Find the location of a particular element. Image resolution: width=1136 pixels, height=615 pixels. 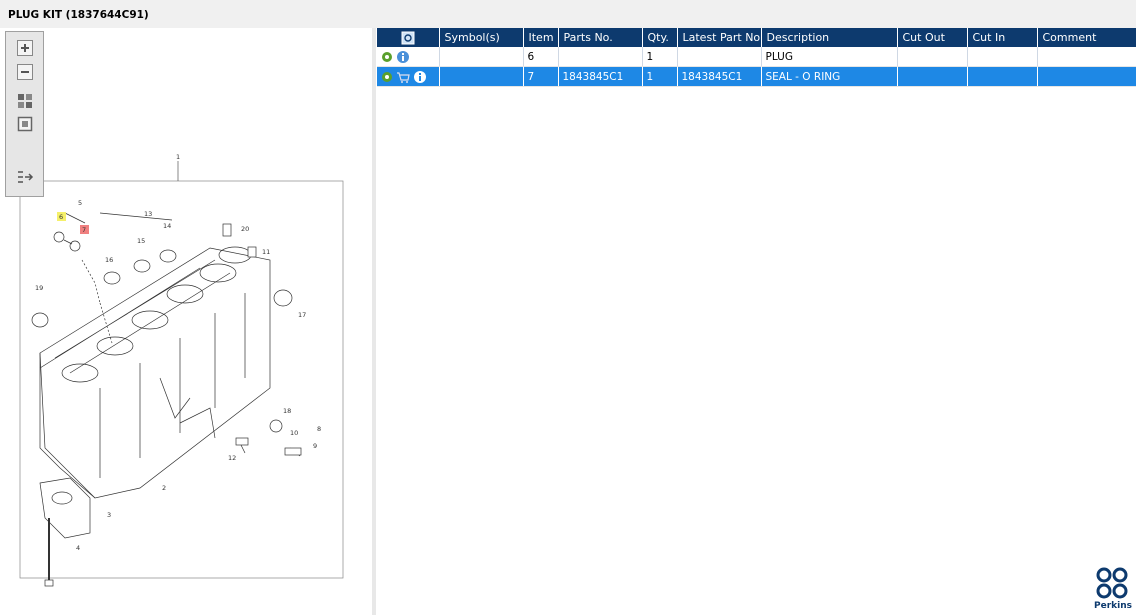

table-row-selected: 7 1843845C1 1 1843845C1 SEAL - O RING is located at coordinates (756, 76).